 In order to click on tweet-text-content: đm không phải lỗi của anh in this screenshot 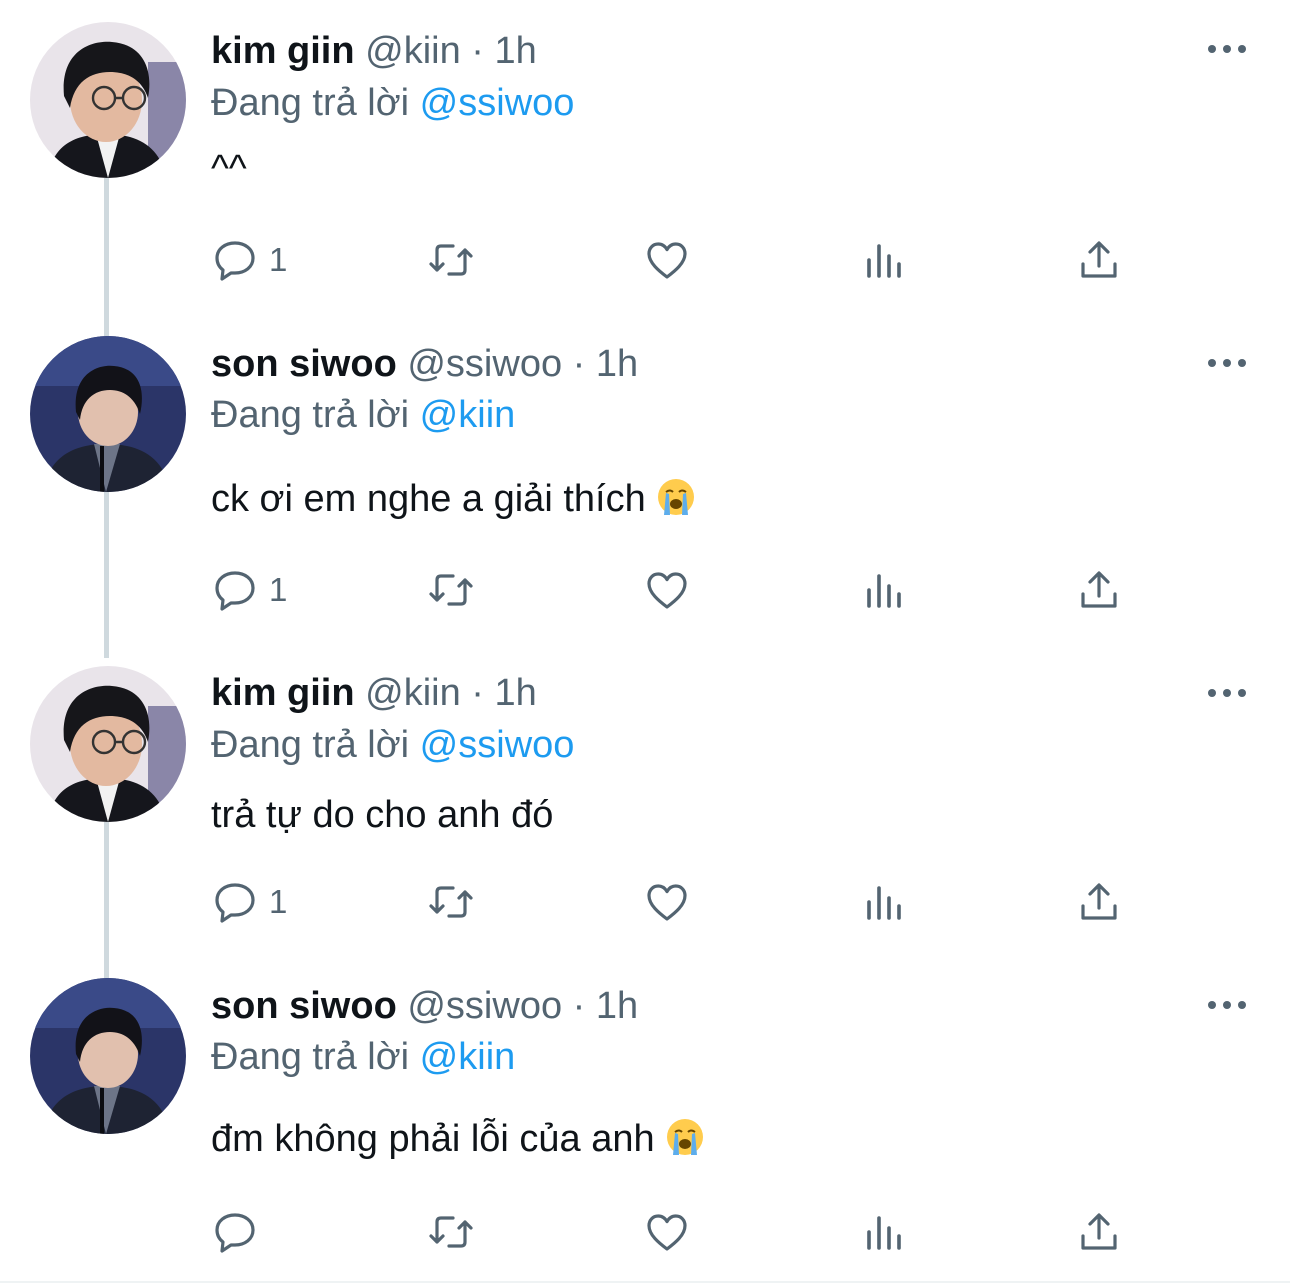, I will do `click(433, 1139)`.